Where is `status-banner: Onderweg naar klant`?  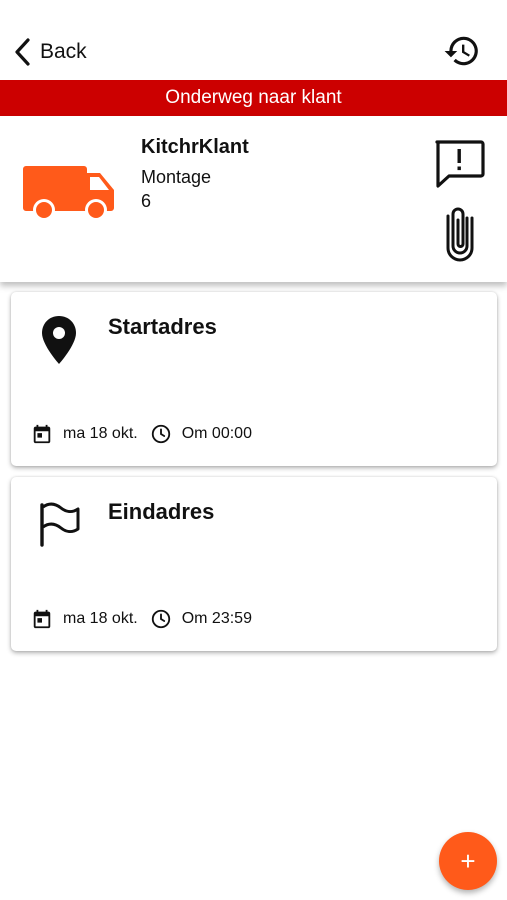
status-banner: Onderweg naar klant is located at coordinates (253, 98).